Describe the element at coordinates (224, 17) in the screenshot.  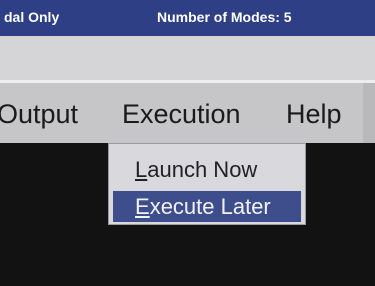
I see `mode-count-label: Number of Modes: 5` at that location.